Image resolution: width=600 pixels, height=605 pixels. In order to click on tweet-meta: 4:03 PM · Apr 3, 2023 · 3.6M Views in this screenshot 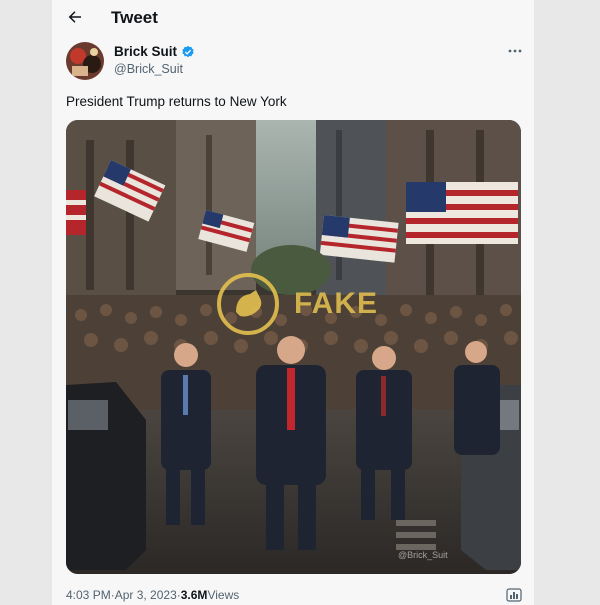, I will do `click(152, 595)`.